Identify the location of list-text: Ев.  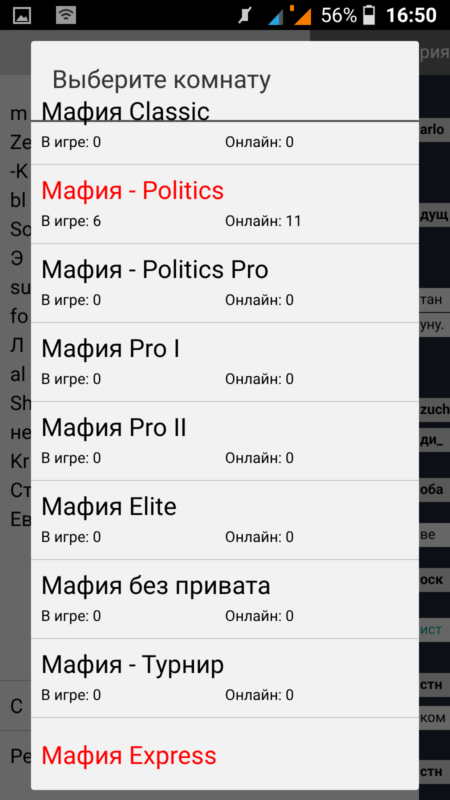
(21, 519).